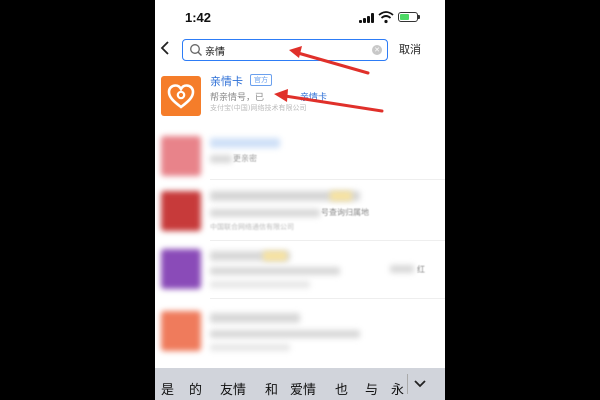 This screenshot has height=400, width=600. Describe the element at coordinates (271, 388) in the screenshot. I see `candidate-word: 和` at that location.